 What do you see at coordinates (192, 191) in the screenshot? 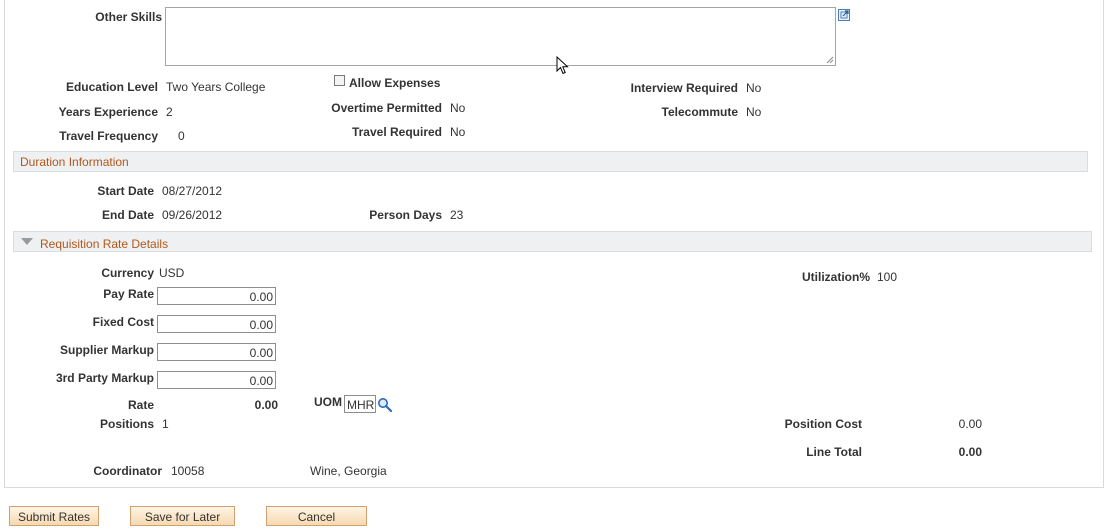
I see `start-date-value: 08/27/2012` at bounding box center [192, 191].